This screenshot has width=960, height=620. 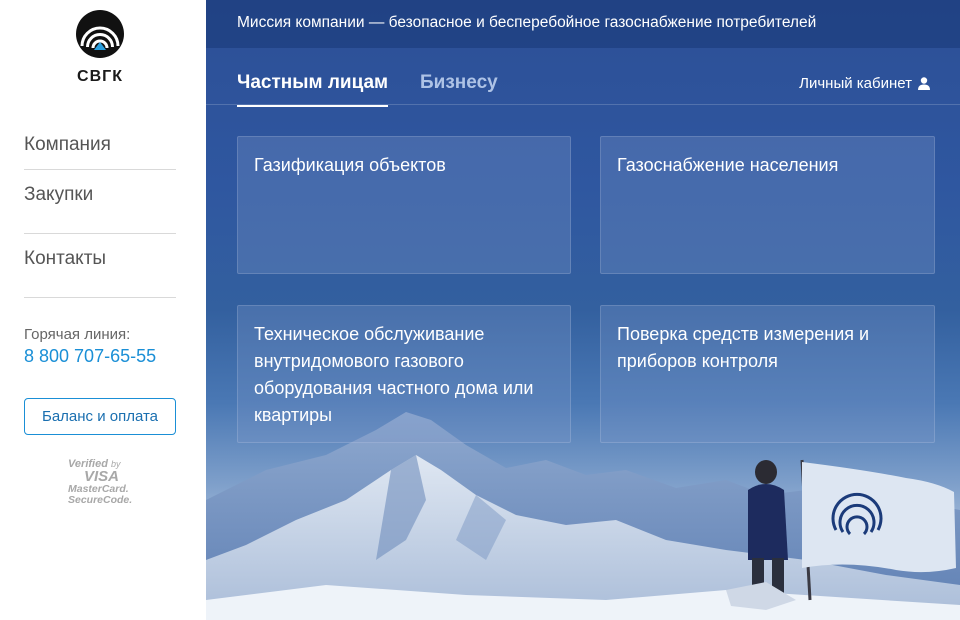 I want to click on user-icon, so click(x=924, y=83).